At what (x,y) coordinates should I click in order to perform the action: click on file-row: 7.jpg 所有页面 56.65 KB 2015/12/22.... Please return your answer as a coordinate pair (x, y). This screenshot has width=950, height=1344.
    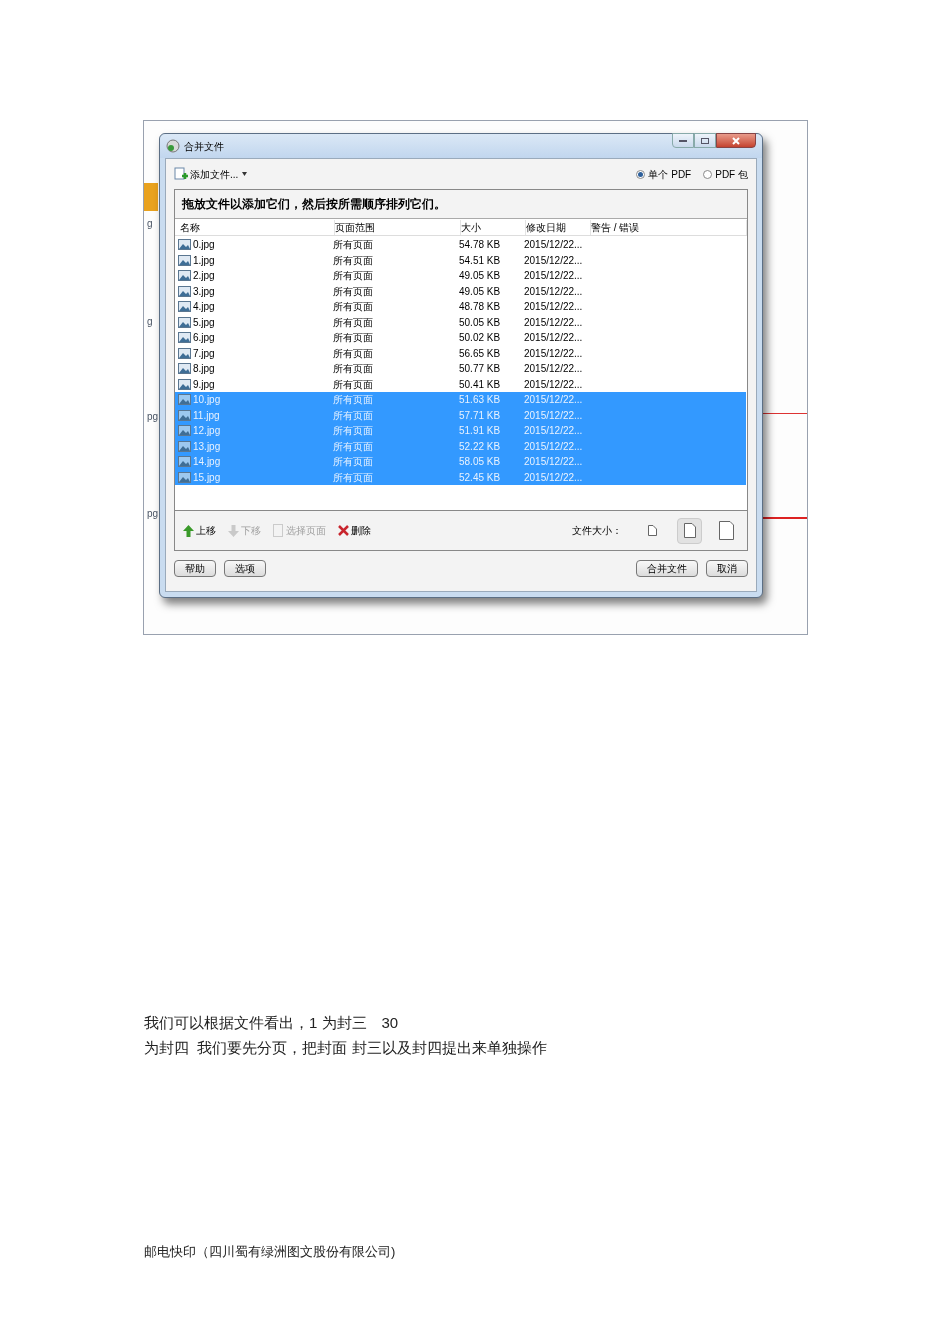
    Looking at the image, I should click on (460, 353).